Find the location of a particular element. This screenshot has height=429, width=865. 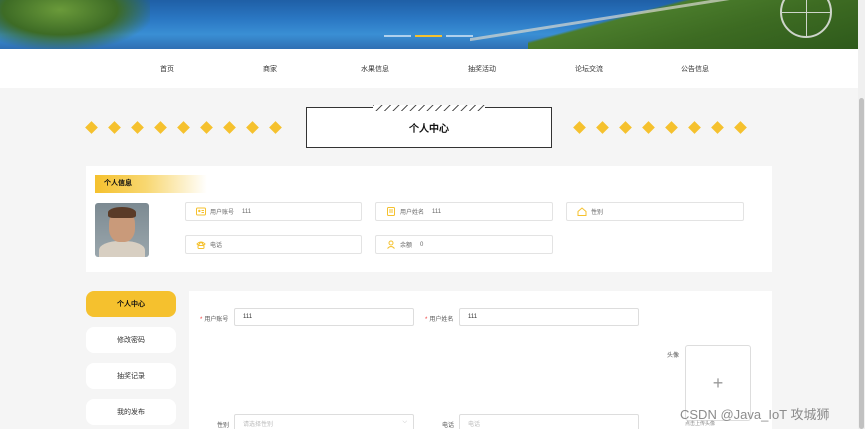

phone-input: 电话 is located at coordinates (549, 421).